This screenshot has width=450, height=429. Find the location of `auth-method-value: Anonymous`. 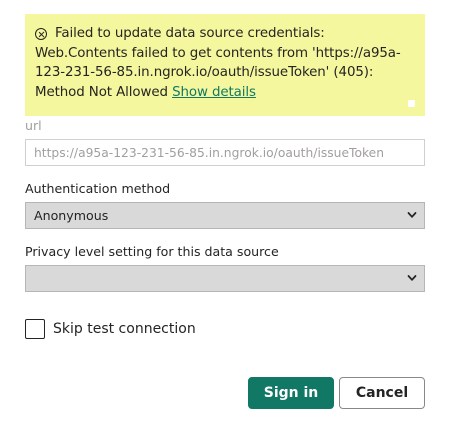

auth-method-value: Anonymous is located at coordinates (71, 215).